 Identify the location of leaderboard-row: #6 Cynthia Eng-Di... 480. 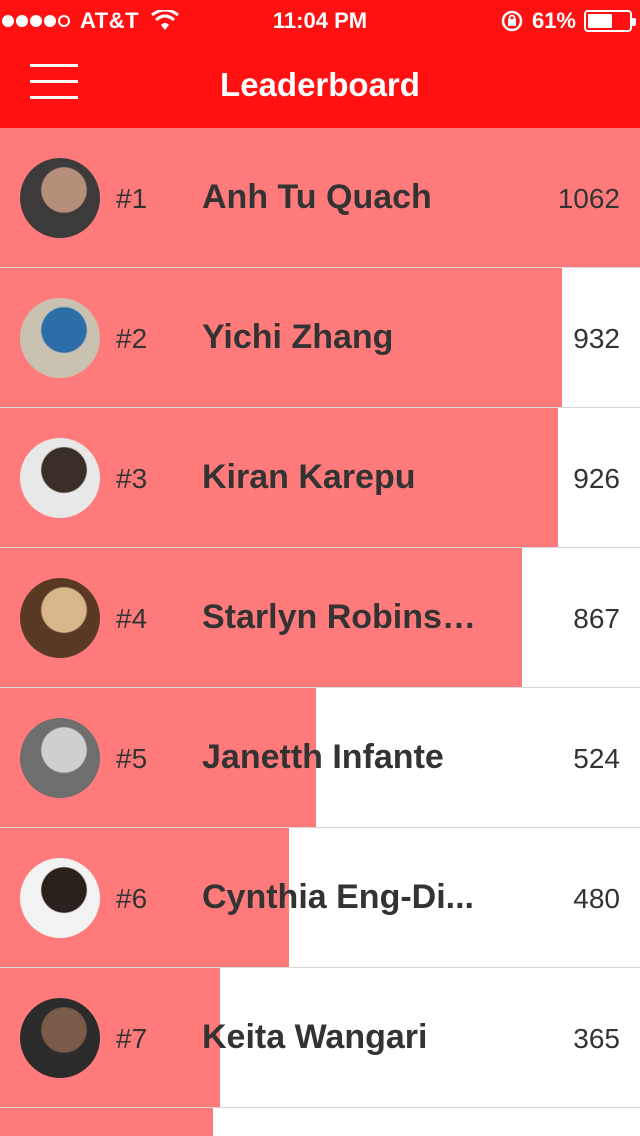
(320, 898).